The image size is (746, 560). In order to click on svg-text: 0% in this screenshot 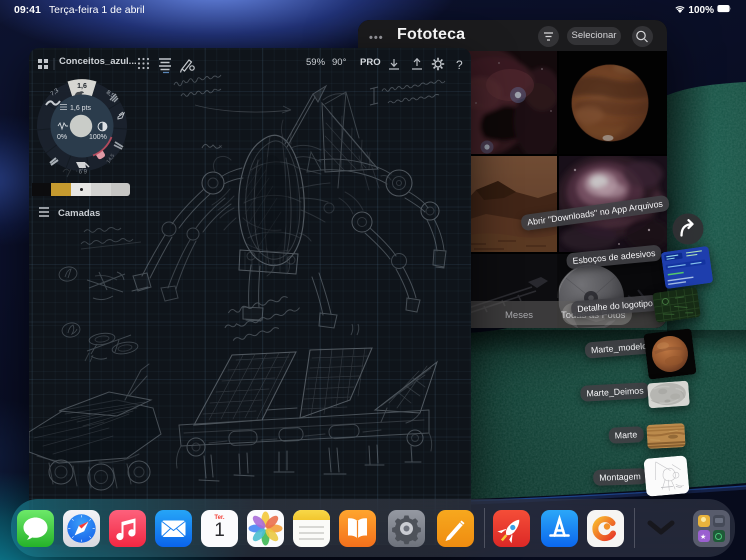, I will do `click(62, 137)`.